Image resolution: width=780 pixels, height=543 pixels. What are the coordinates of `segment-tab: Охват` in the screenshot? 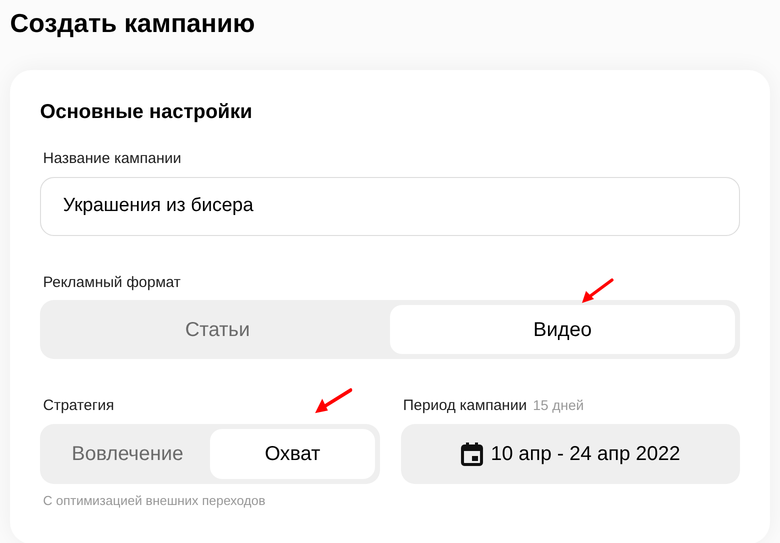 It's located at (292, 453).